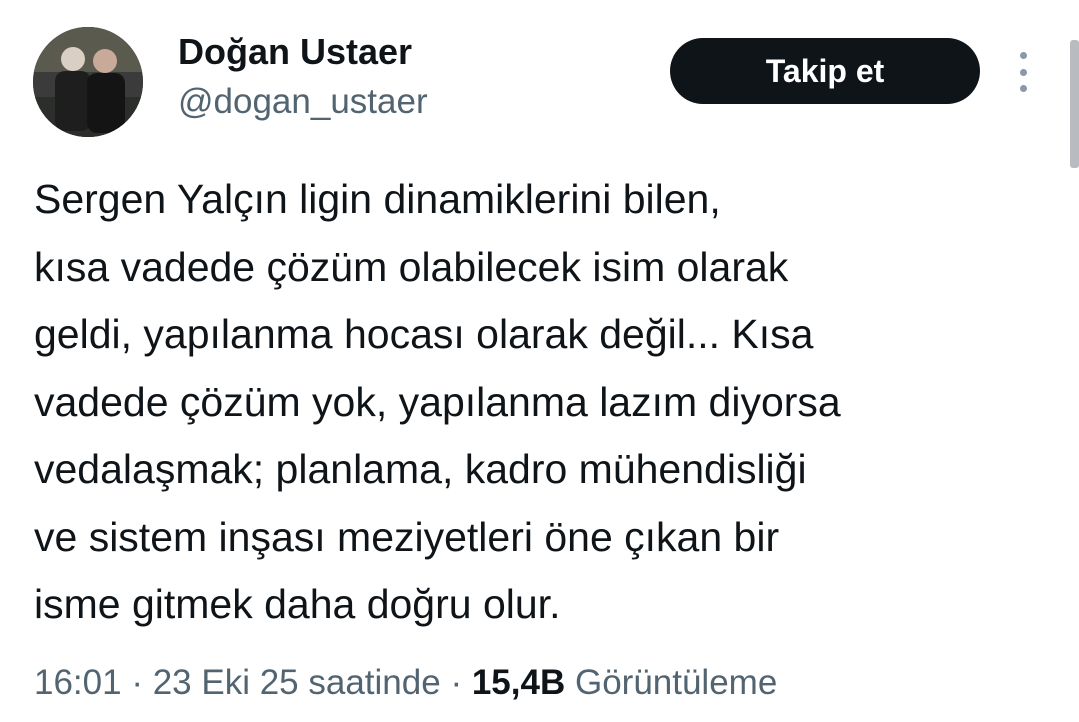 This screenshot has width=1079, height=722. I want to click on tweet-text-line: isme gitmek daha doğru olur., so click(297, 604).